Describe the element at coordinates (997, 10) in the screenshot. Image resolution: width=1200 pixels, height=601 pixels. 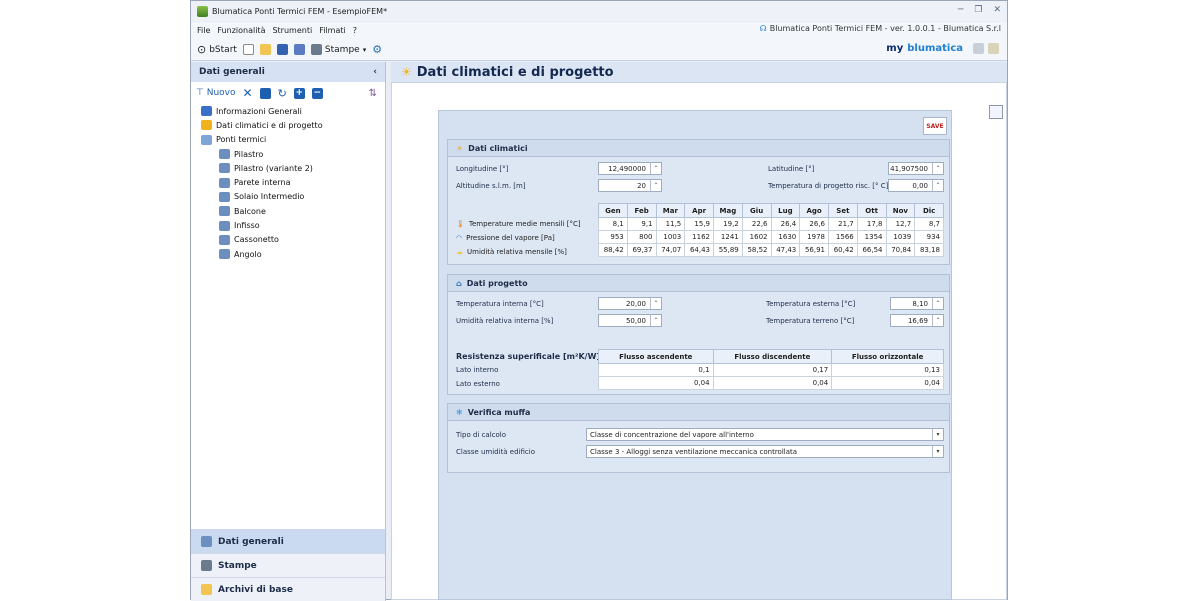
I see `close-button: ✕` at that location.